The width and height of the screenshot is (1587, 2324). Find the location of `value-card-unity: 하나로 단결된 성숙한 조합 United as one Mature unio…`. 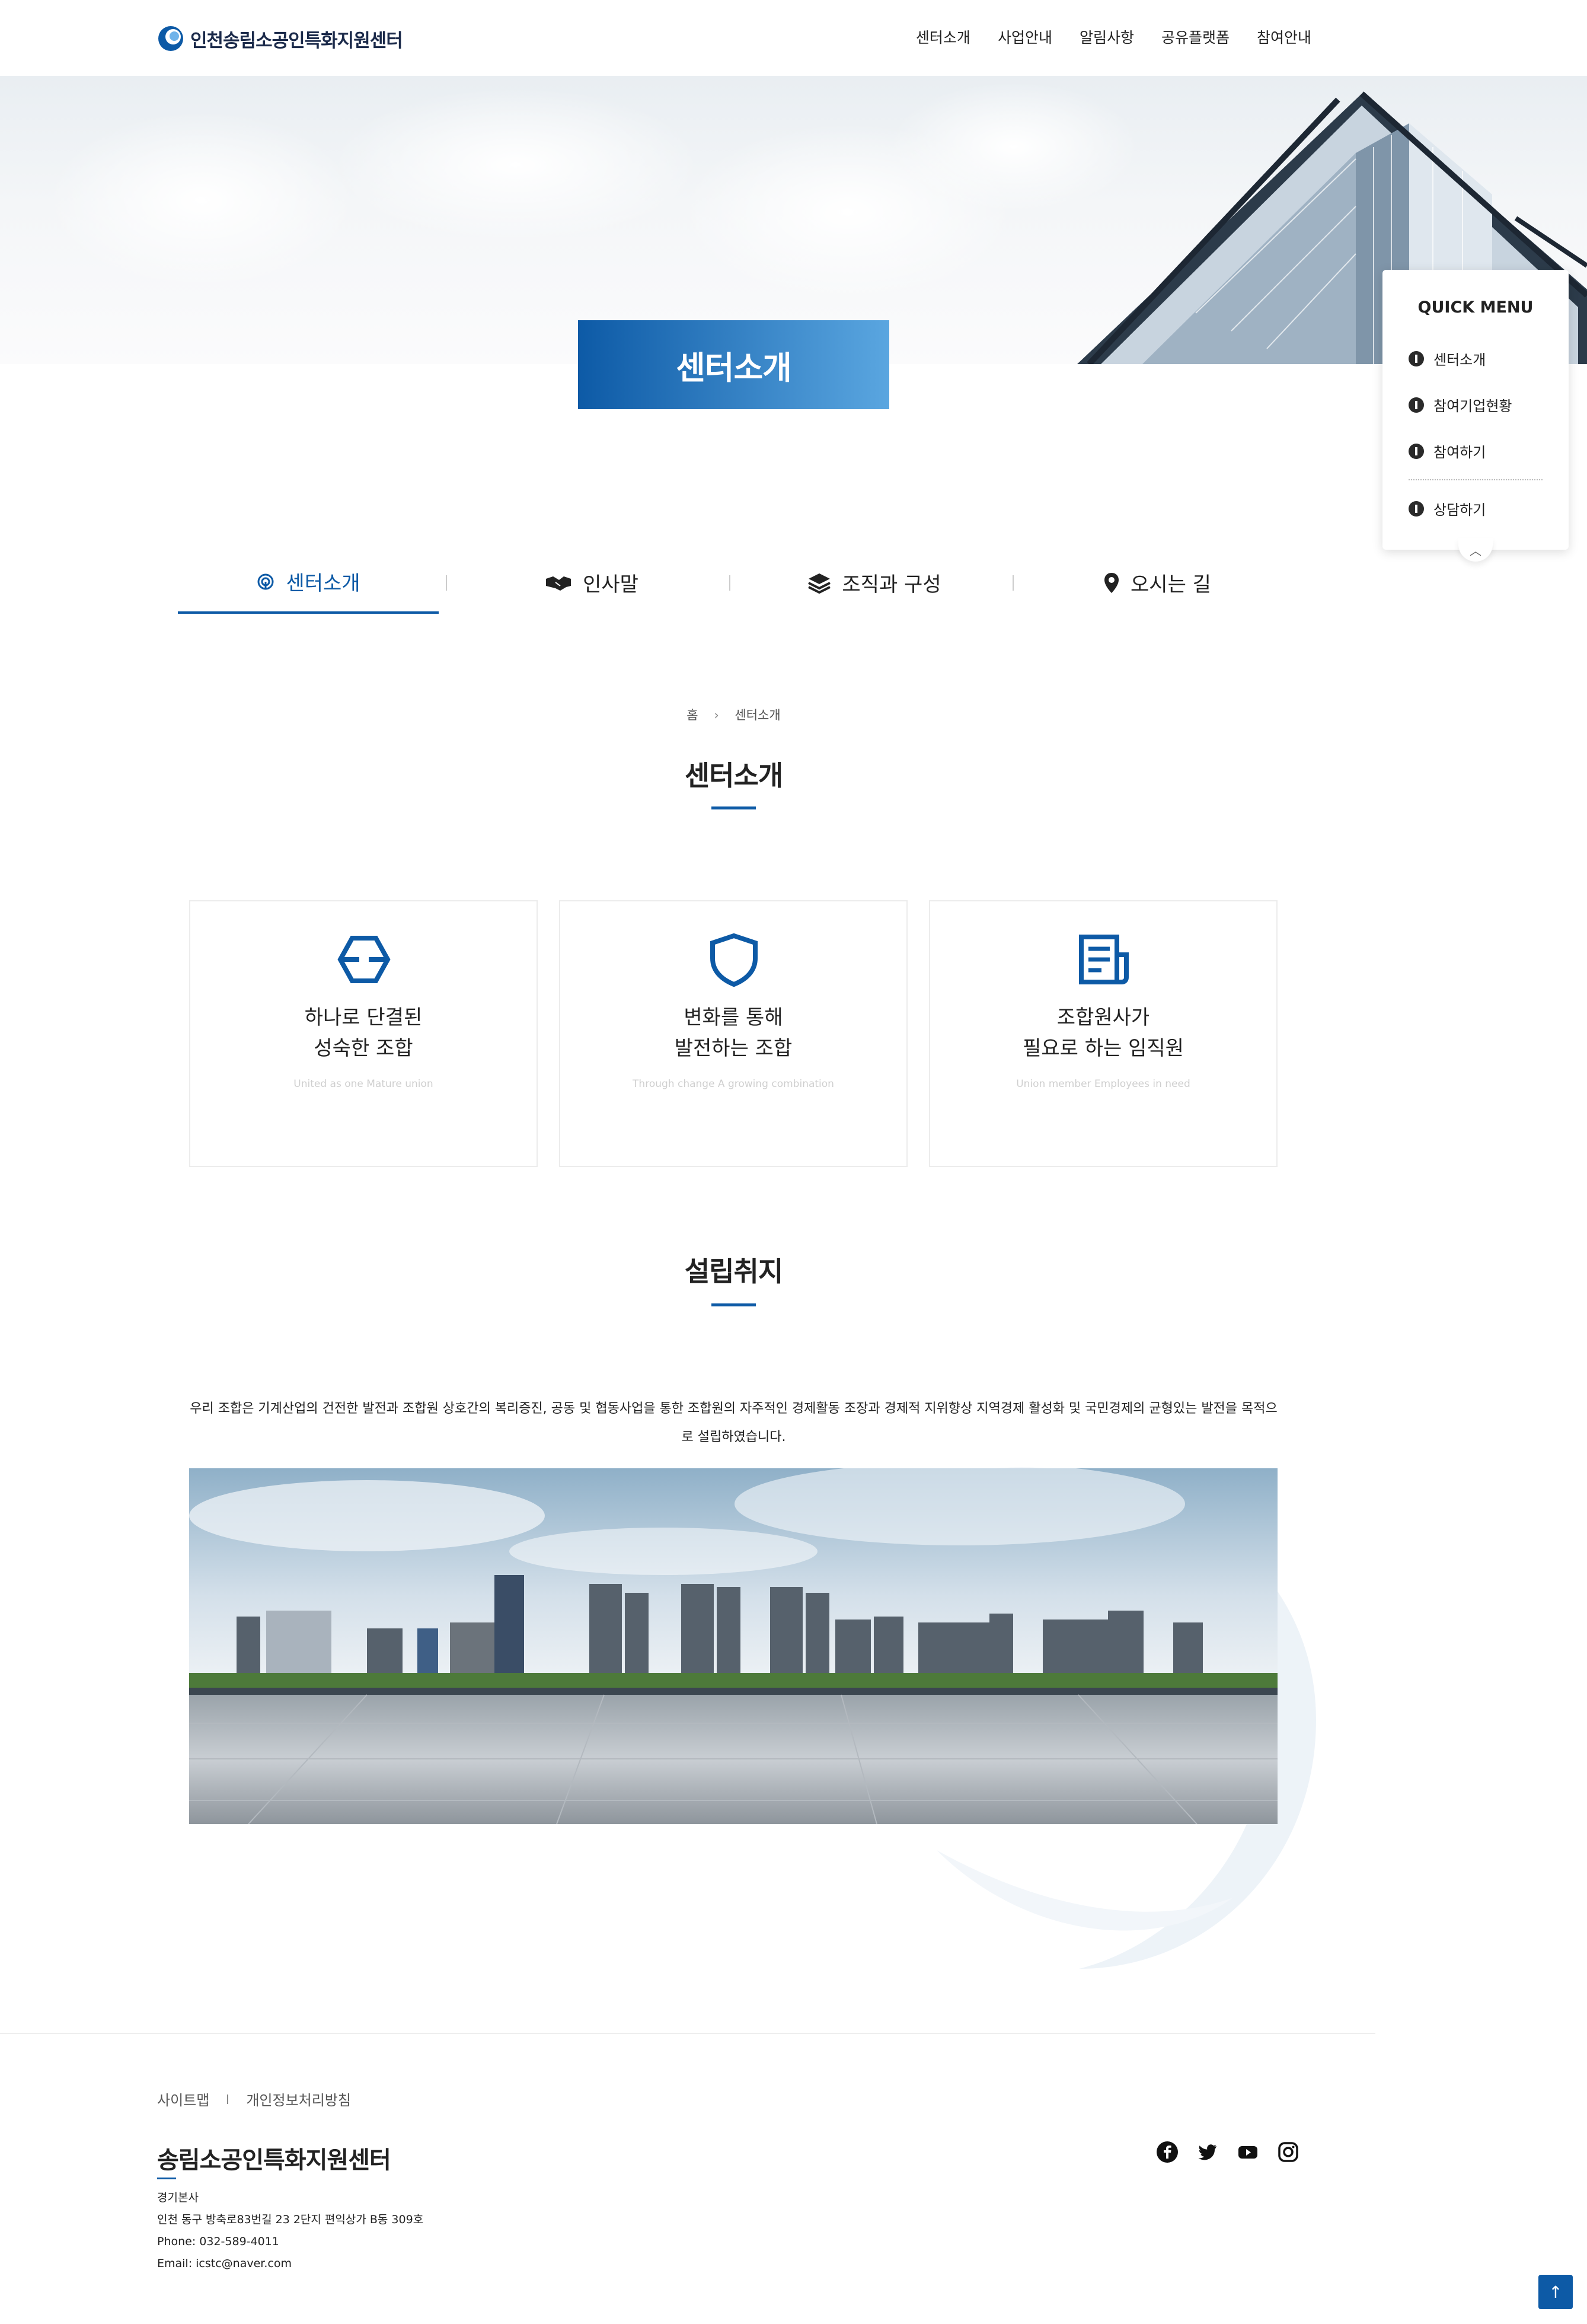

value-card-unity: 하나로 단결된 성숙한 조합 United as one Mature unio… is located at coordinates (363, 1033).